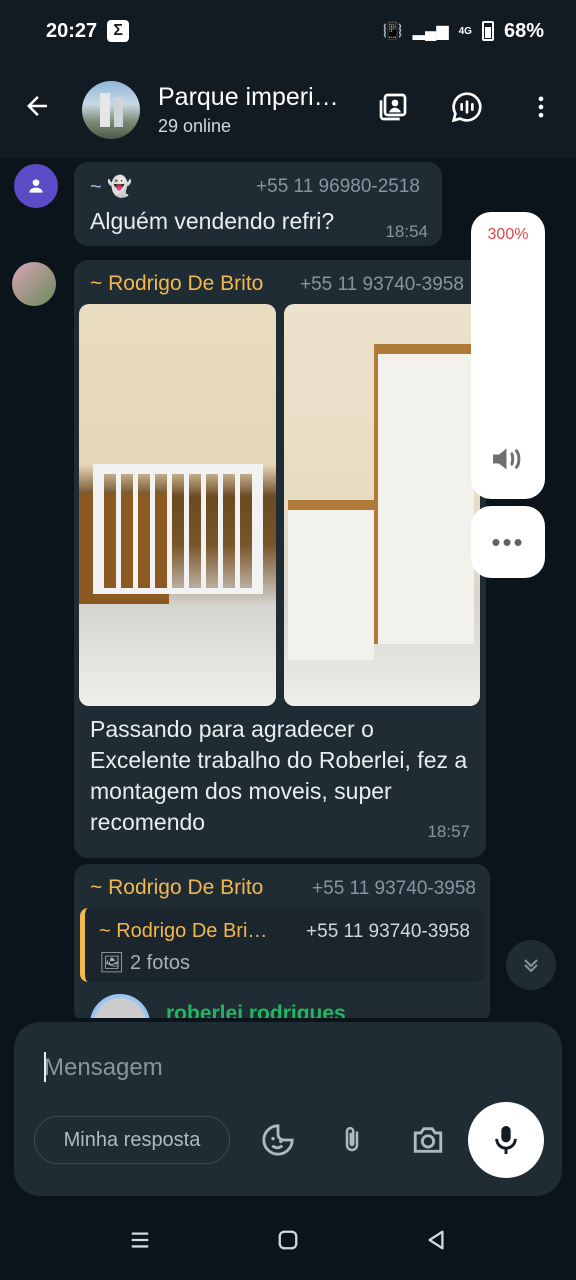 This screenshot has height=1280, width=576. I want to click on back-button, so click(42, 110).